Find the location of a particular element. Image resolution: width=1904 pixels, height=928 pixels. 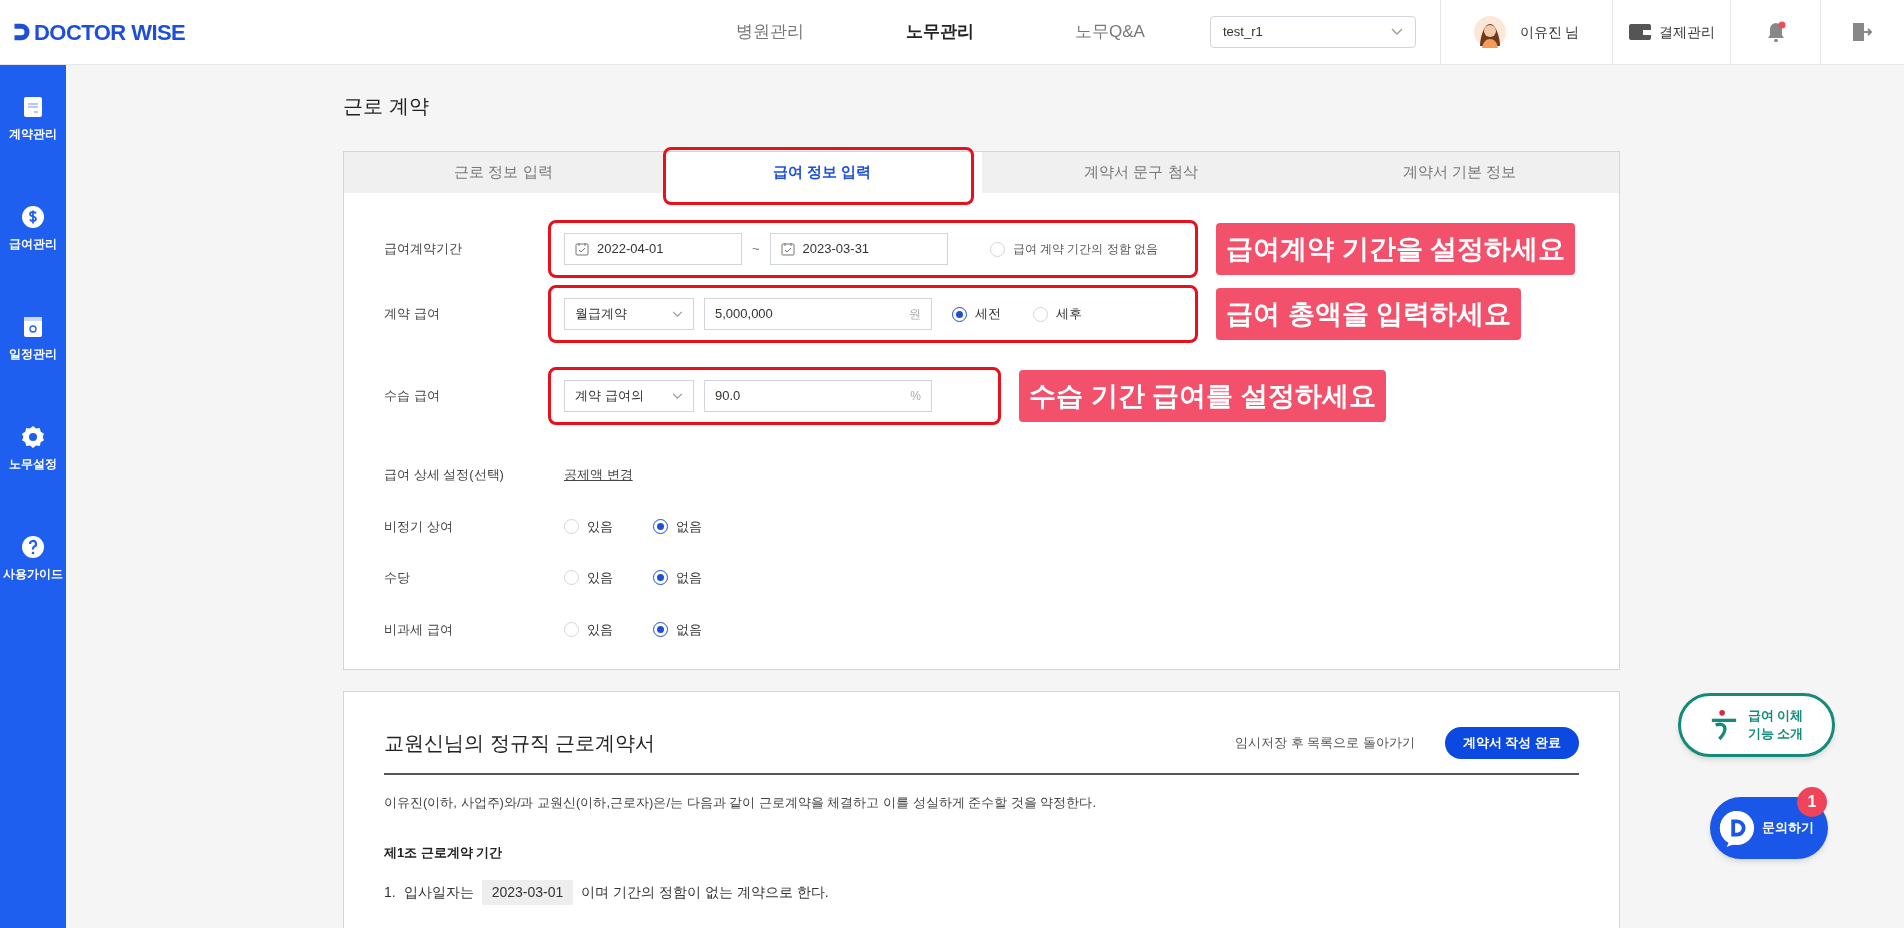

nav-tab: 노무Q&A is located at coordinates (1110, 32).